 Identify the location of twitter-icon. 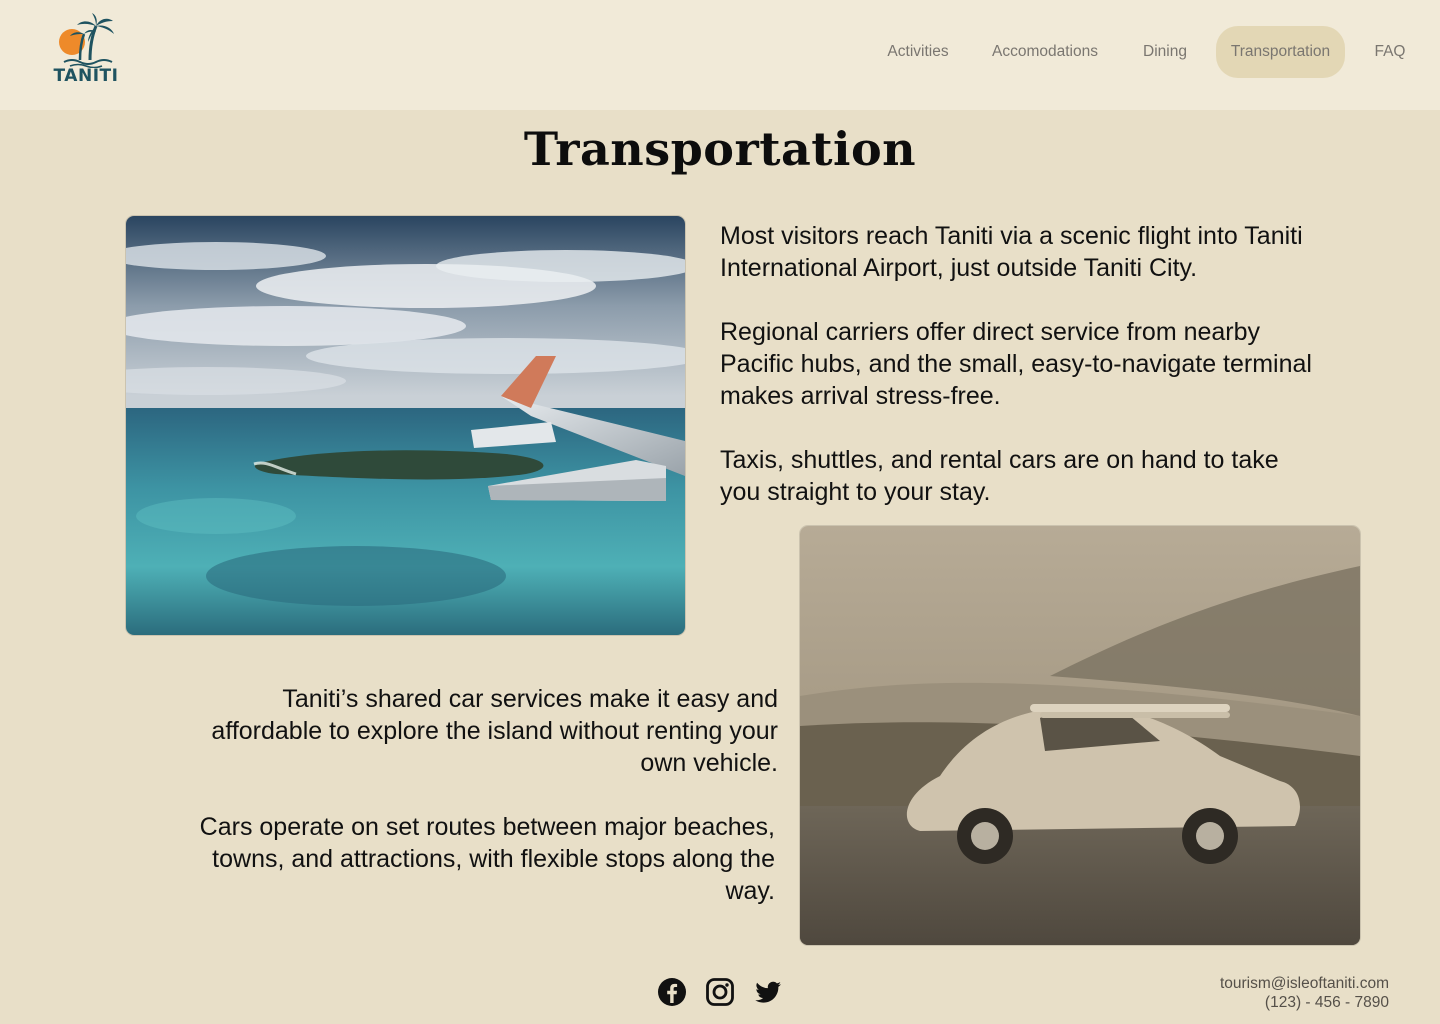
(768, 992).